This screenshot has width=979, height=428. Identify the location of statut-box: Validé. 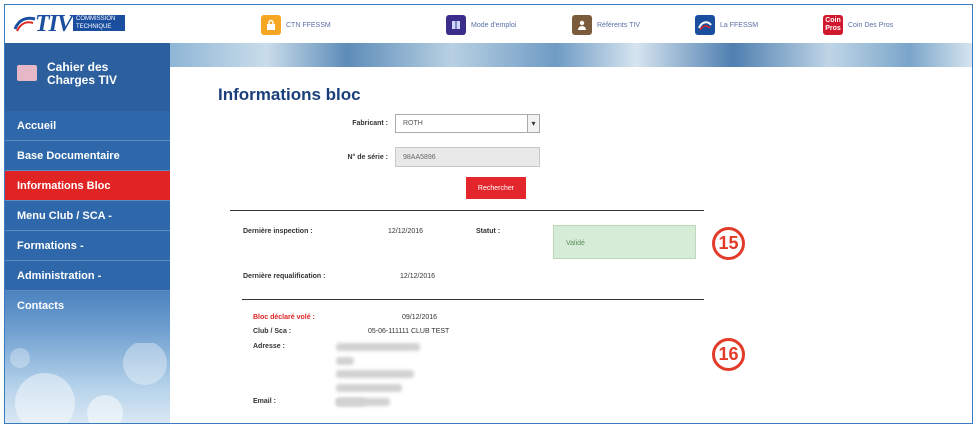
(624, 242).